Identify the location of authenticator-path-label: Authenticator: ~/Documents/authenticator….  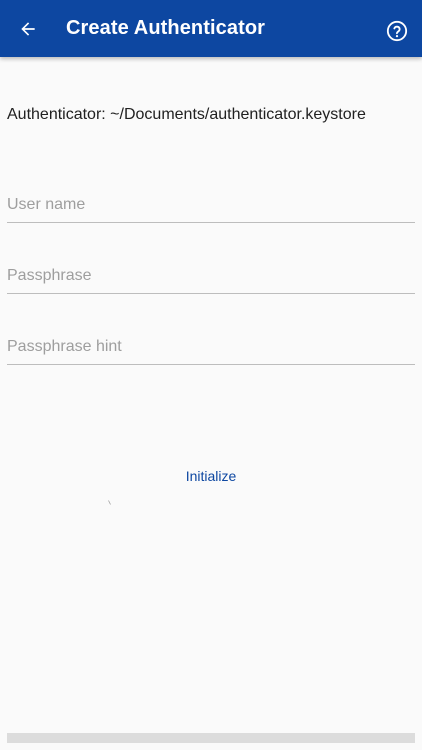
(186, 114).